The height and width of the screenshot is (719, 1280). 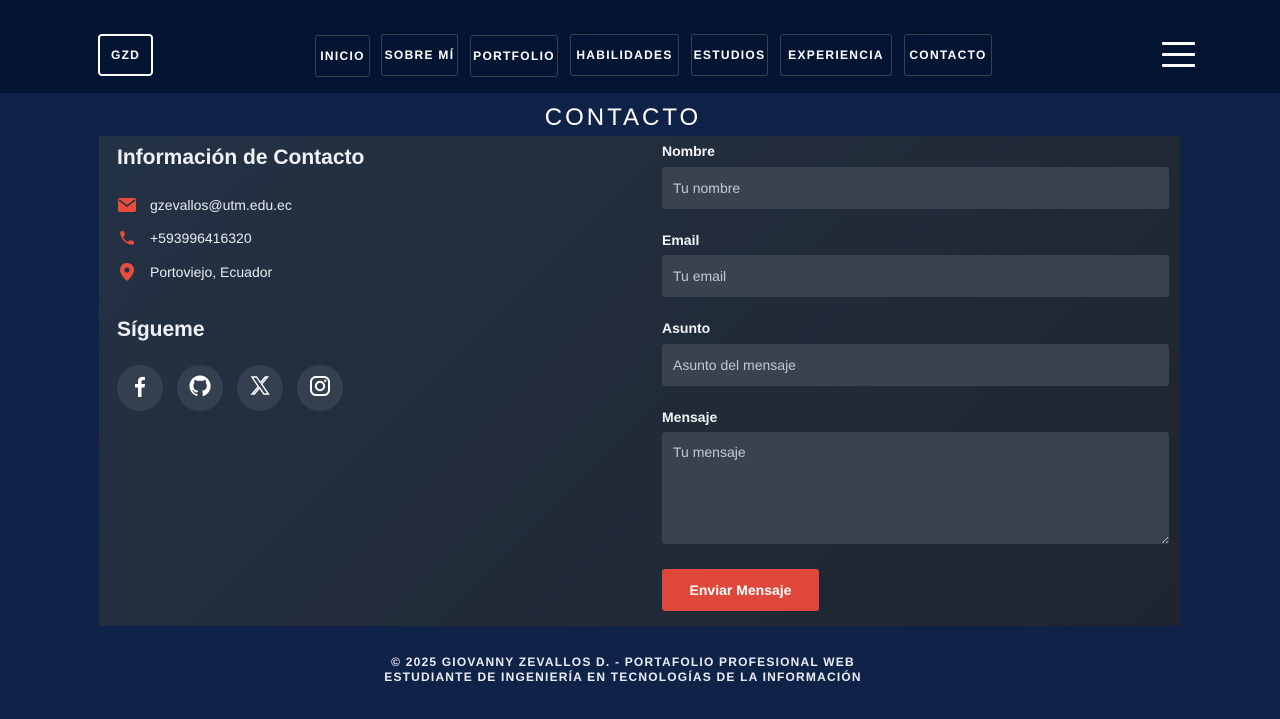 I want to click on name-input, so click(x=915, y=188).